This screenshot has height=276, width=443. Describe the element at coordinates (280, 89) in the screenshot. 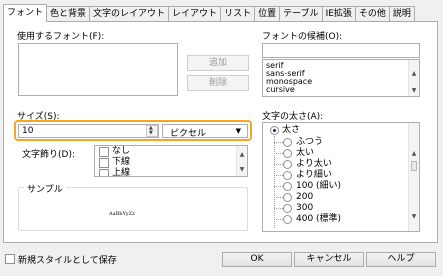

I see `list-item: cursive` at that location.